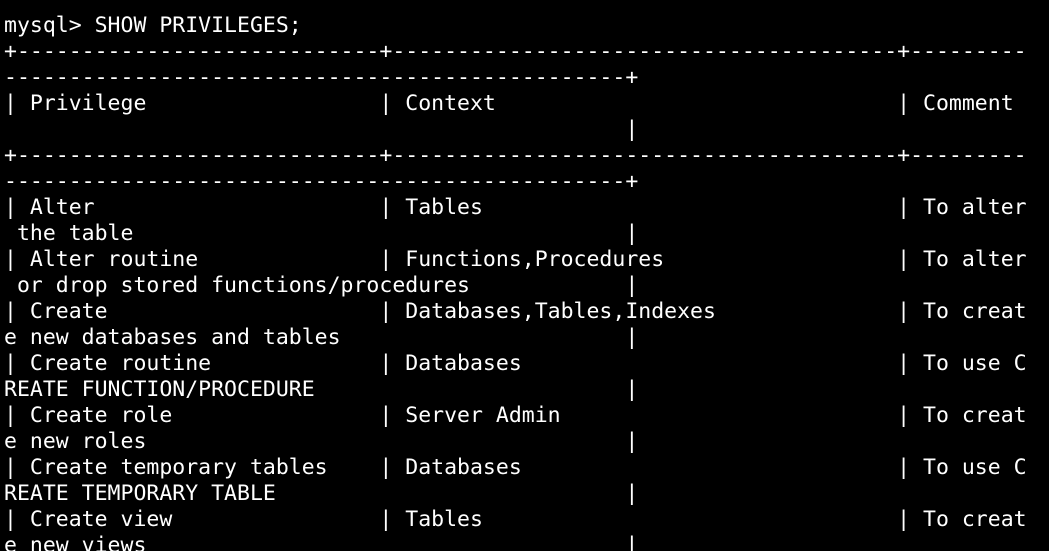 The image size is (1049, 551). What do you see at coordinates (321, 233) in the screenshot?
I see `terminal-line: the table |` at bounding box center [321, 233].